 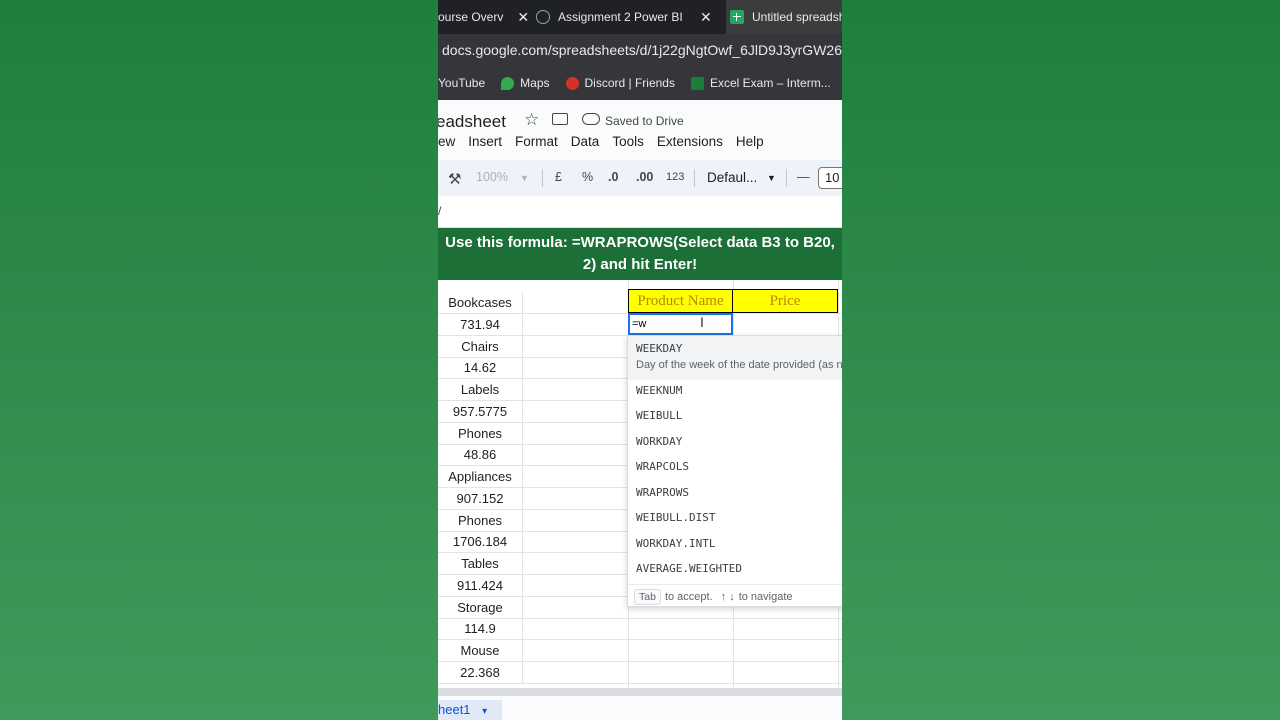 What do you see at coordinates (536, 141) in the screenshot?
I see `menu-format: Format` at bounding box center [536, 141].